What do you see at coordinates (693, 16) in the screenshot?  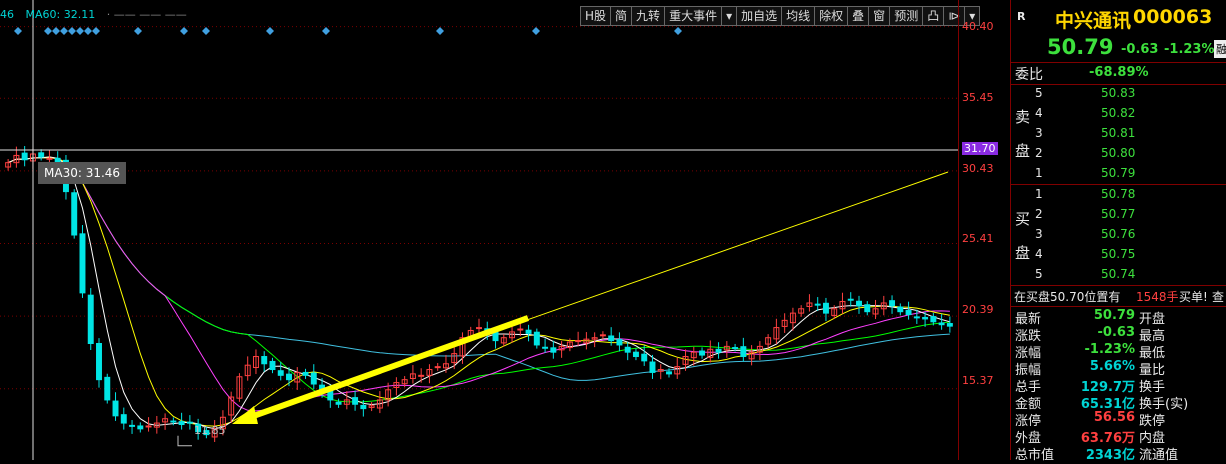 I see `toolbar-events-button: 重大事件` at bounding box center [693, 16].